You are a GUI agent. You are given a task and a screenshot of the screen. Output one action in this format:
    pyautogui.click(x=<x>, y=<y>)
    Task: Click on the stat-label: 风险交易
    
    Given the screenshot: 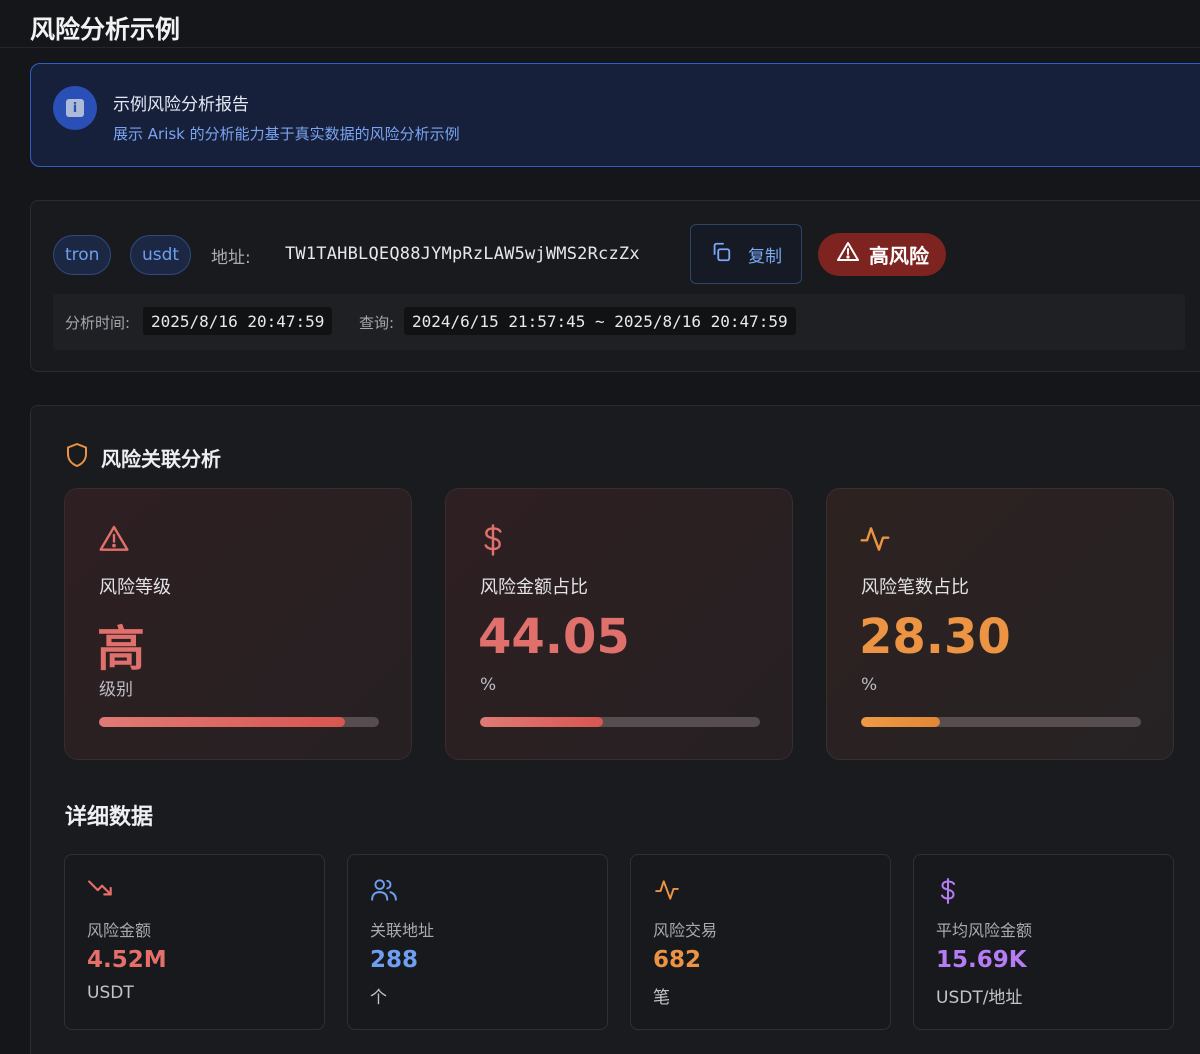 What is the action you would take?
    pyautogui.click(x=685, y=930)
    